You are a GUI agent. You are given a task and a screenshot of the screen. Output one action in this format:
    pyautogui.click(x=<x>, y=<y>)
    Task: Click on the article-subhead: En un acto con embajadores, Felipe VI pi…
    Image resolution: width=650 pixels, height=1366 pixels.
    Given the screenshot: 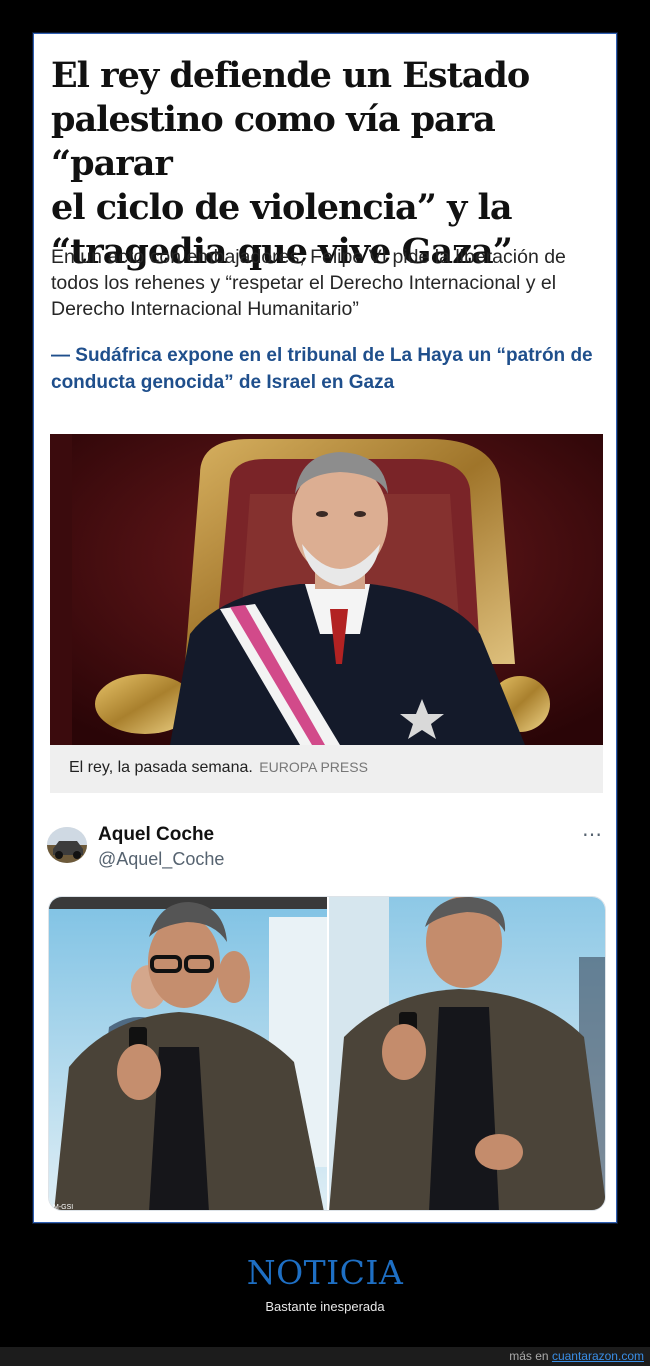 What is the action you would take?
    pyautogui.click(x=308, y=283)
    